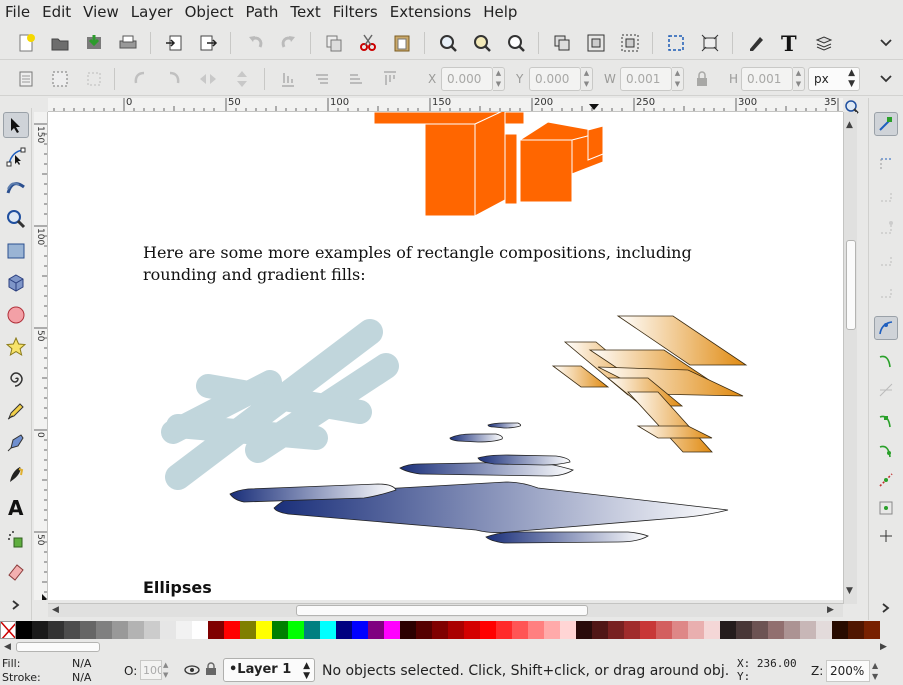  What do you see at coordinates (174, 79) in the screenshot?
I see `rotate-cw-icon` at bounding box center [174, 79].